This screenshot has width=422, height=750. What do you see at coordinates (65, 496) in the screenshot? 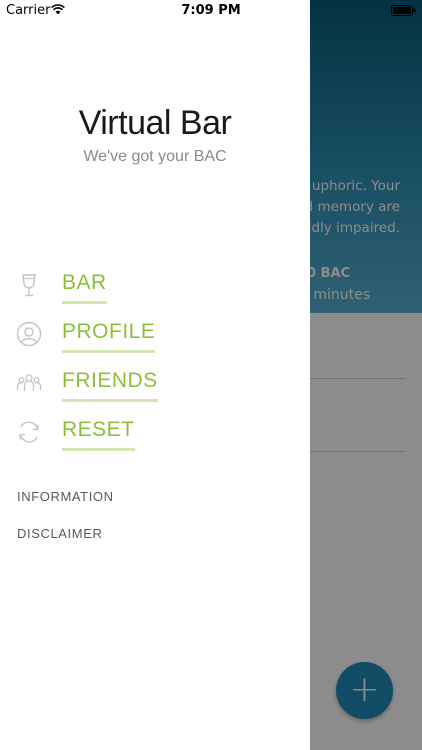
I see `information-link: INFORMATION` at bounding box center [65, 496].